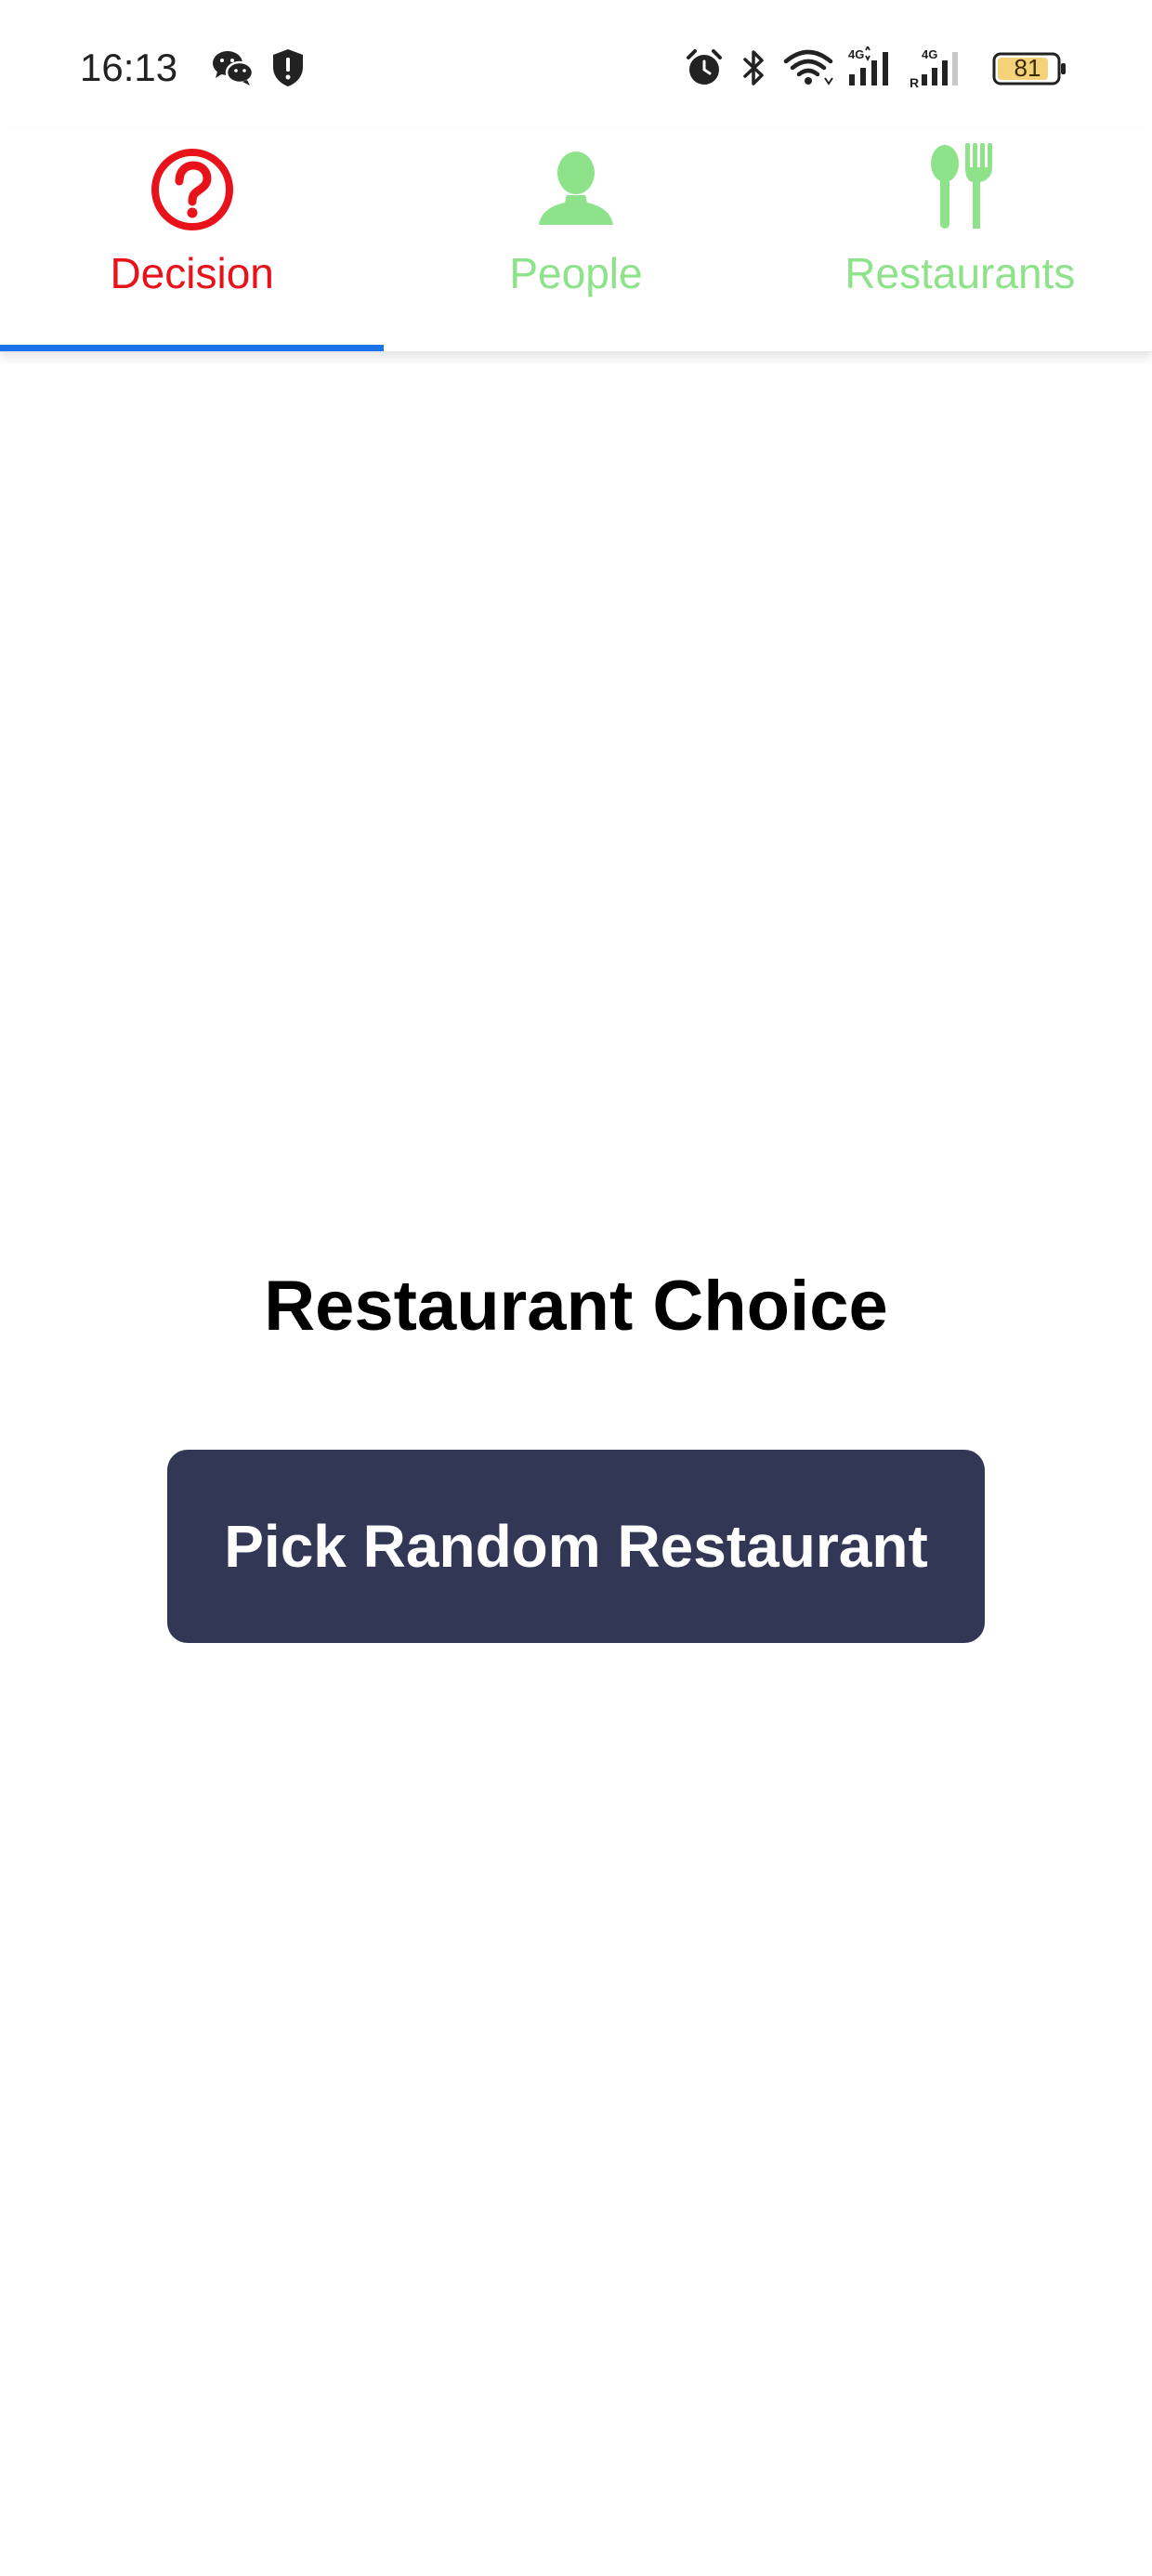 Image resolution: width=1152 pixels, height=2576 pixels. What do you see at coordinates (576, 1306) in the screenshot?
I see `page-title: Restaurant Choice` at bounding box center [576, 1306].